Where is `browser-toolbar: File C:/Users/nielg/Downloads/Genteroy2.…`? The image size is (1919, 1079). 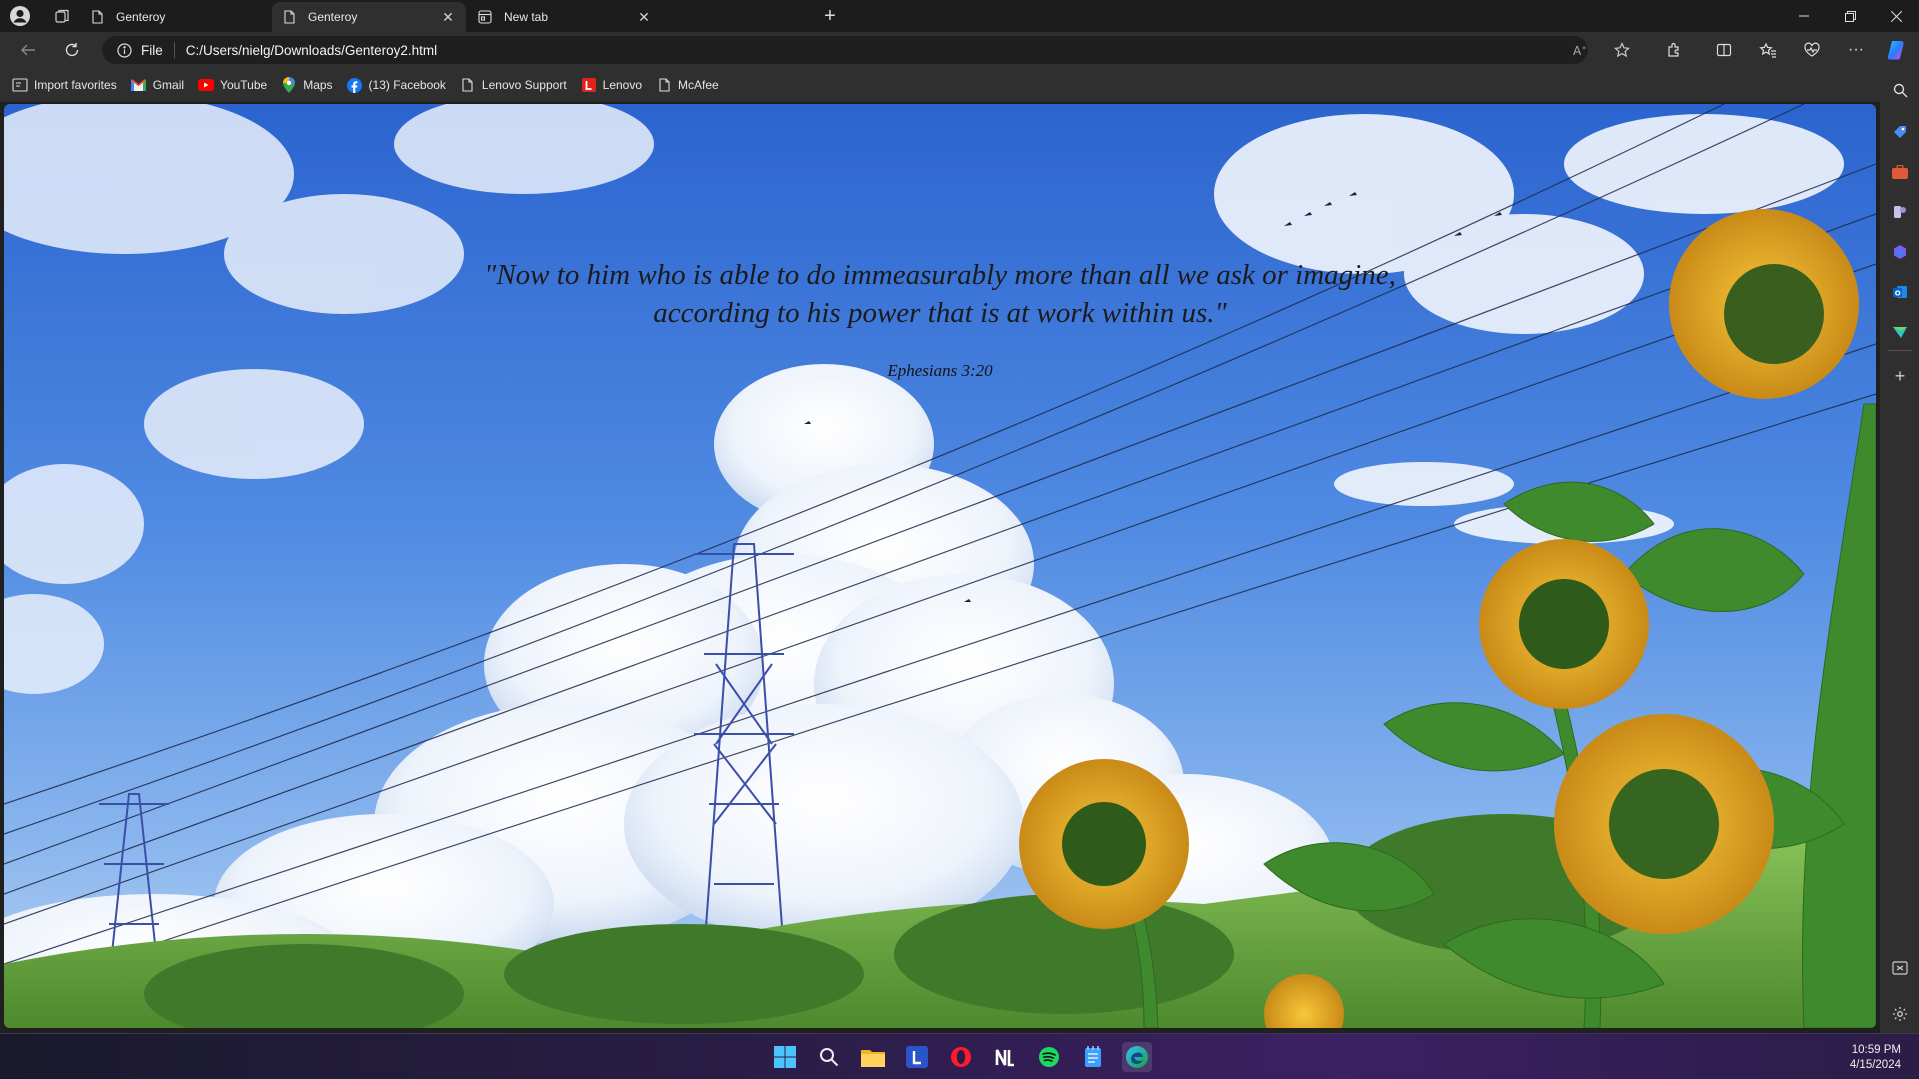 browser-toolbar: File C:/Users/nielg/Downloads/Genteroy2.… is located at coordinates (959, 50).